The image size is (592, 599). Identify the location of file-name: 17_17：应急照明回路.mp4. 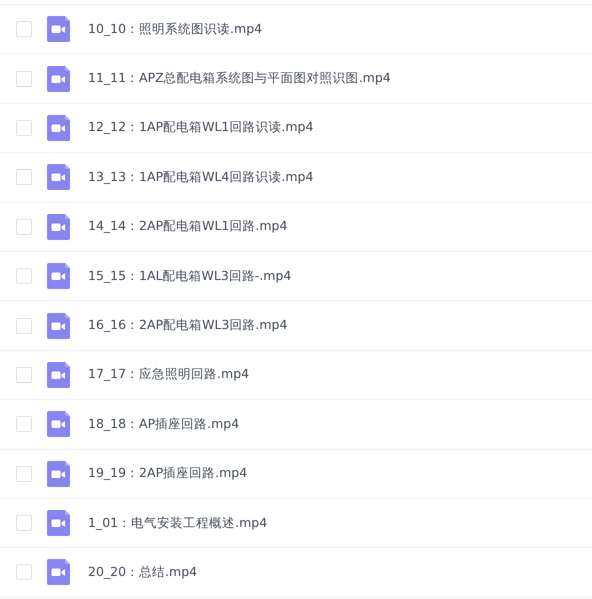
(169, 375).